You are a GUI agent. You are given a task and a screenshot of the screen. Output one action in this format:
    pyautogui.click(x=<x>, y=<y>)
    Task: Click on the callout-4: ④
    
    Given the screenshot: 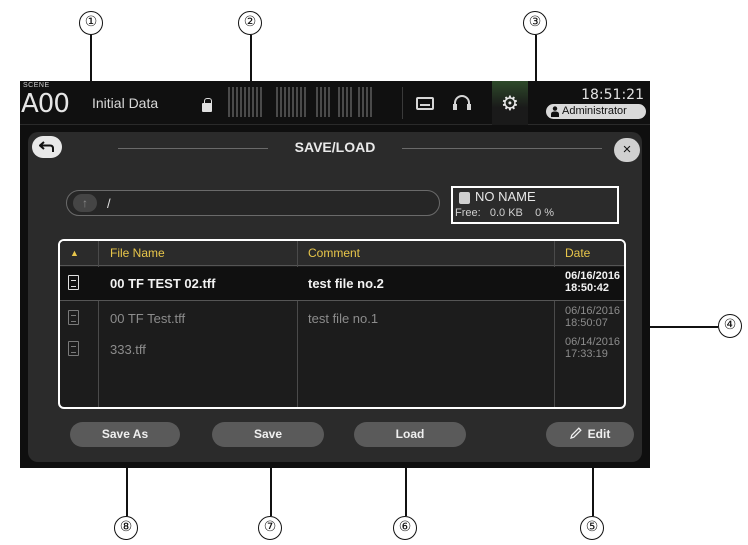 What is the action you would take?
    pyautogui.click(x=730, y=326)
    